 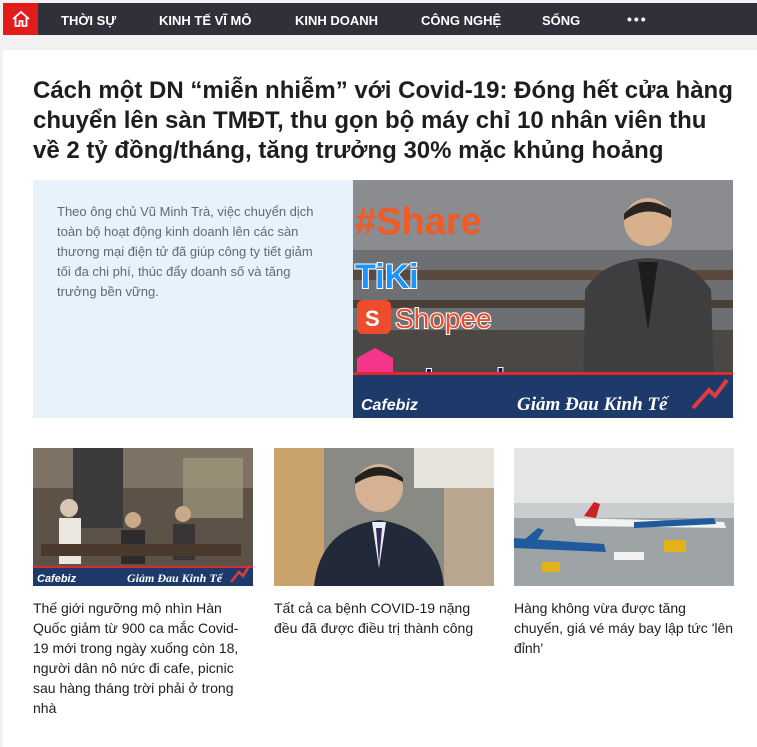 I want to click on home-button, so click(x=20, y=19).